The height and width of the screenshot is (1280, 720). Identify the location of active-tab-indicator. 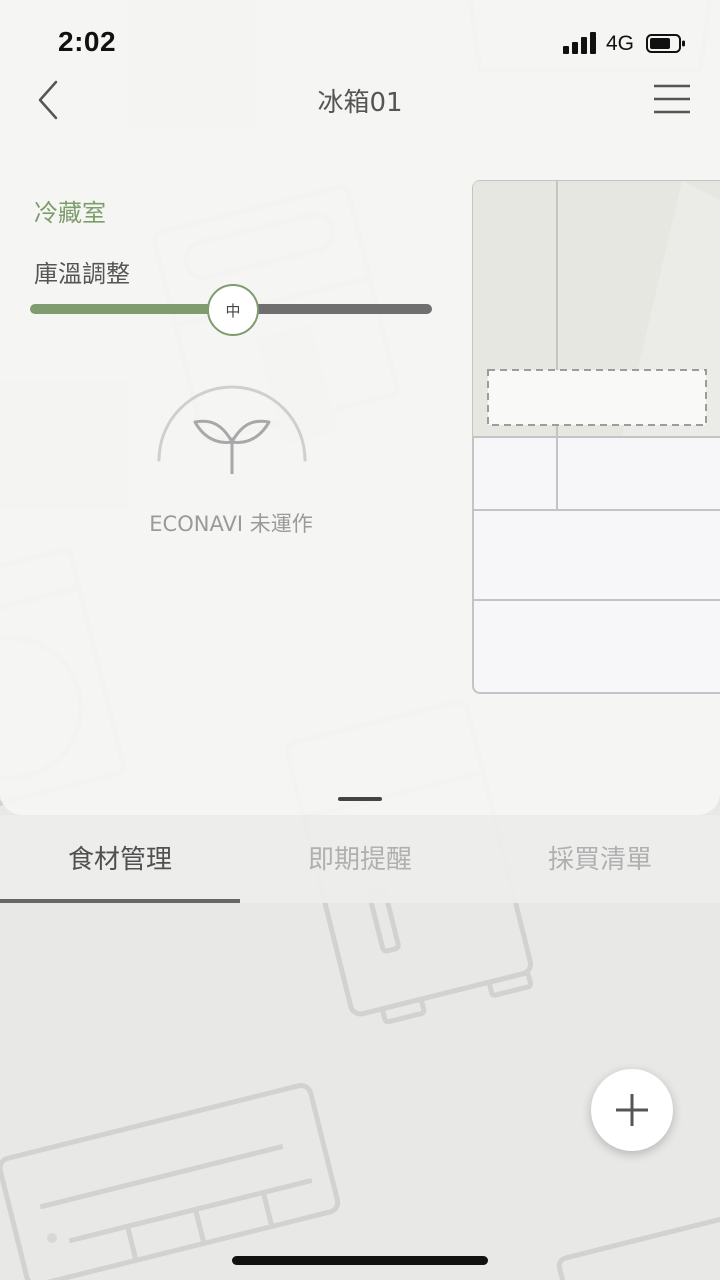
(120, 901).